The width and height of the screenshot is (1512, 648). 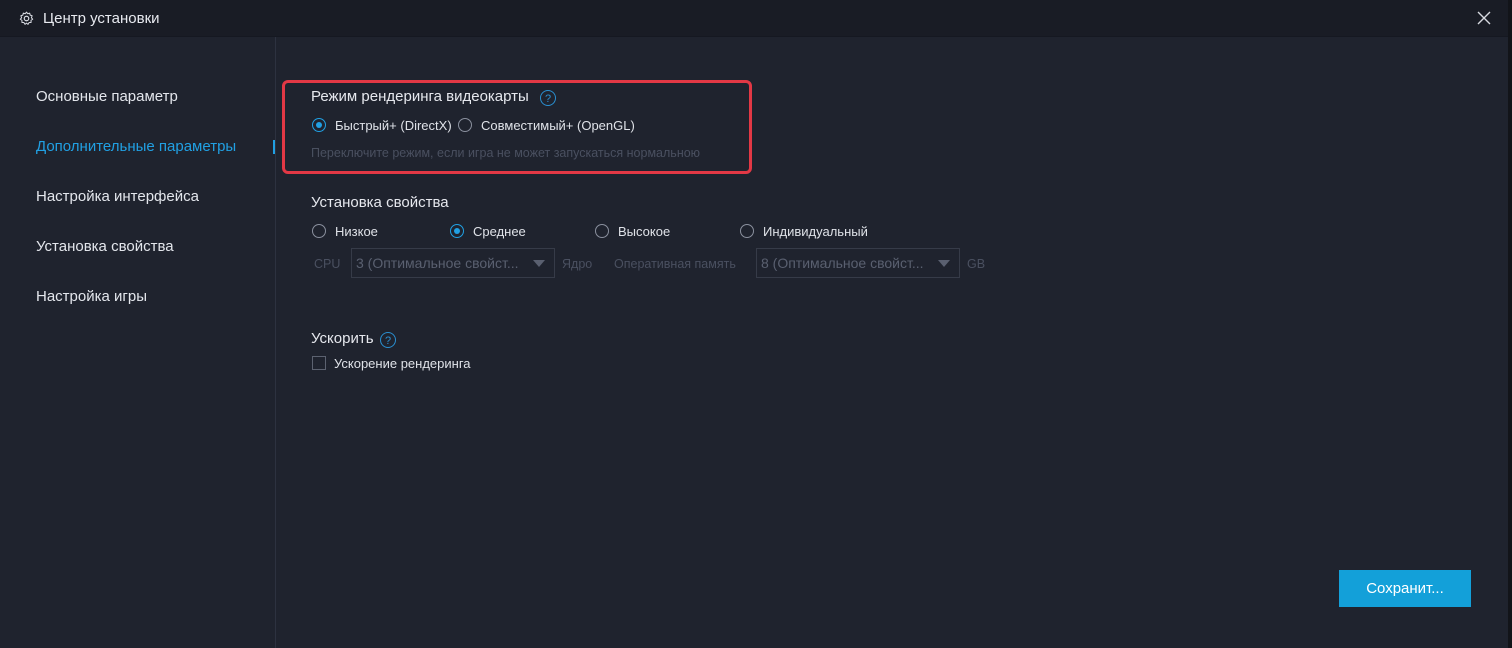 What do you see at coordinates (602, 231) in the screenshot?
I see `radio-high` at bounding box center [602, 231].